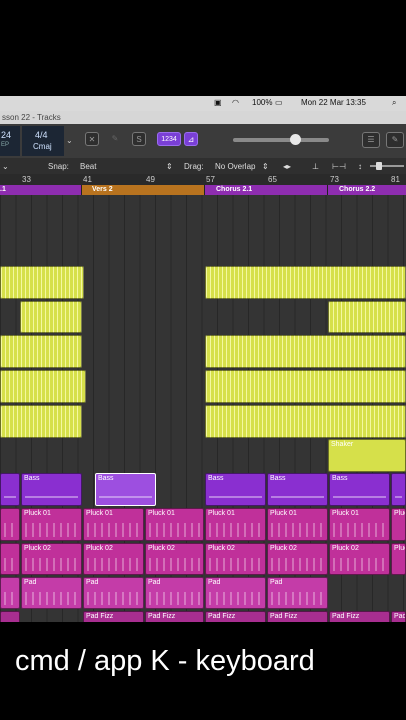 This screenshot has height=720, width=406. Describe the element at coordinates (210, 179) in the screenshot. I see `ruler-bar: 57` at that location.